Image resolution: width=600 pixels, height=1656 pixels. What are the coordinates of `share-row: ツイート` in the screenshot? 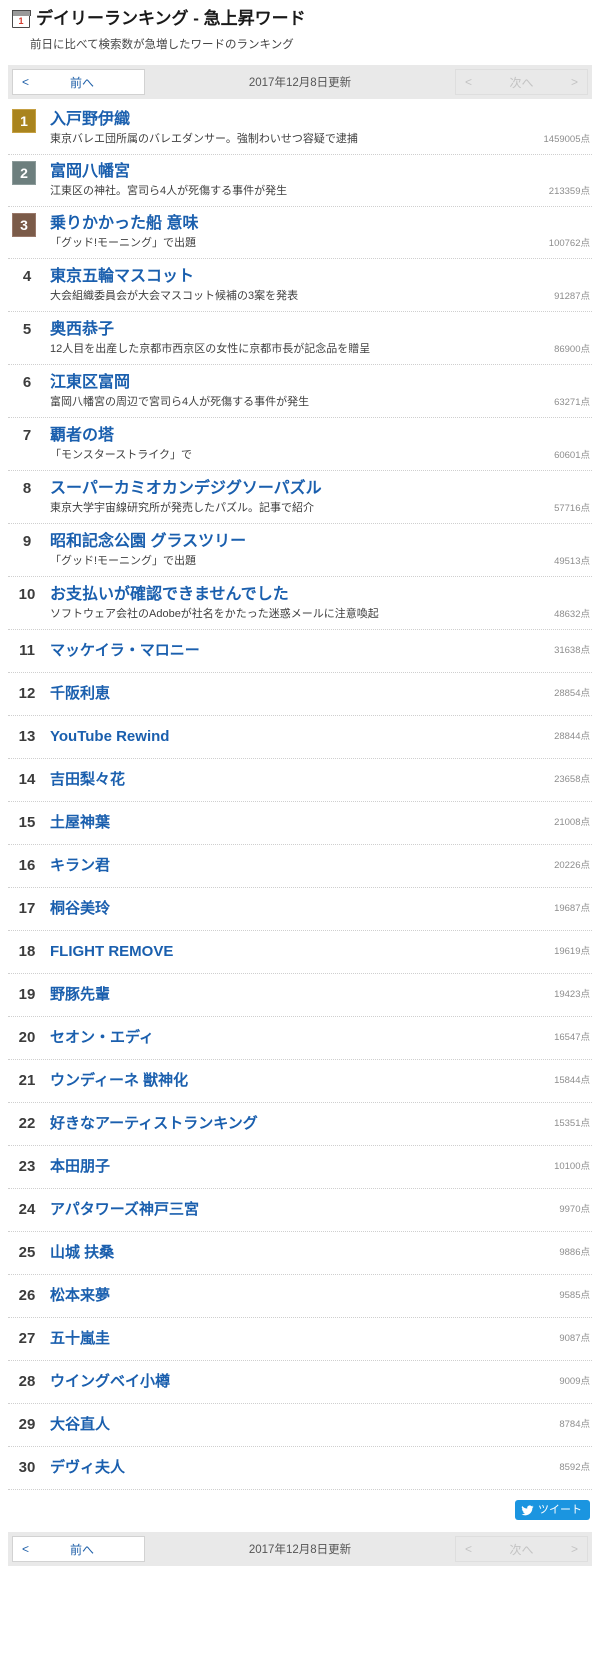 It's located at (300, 1505).